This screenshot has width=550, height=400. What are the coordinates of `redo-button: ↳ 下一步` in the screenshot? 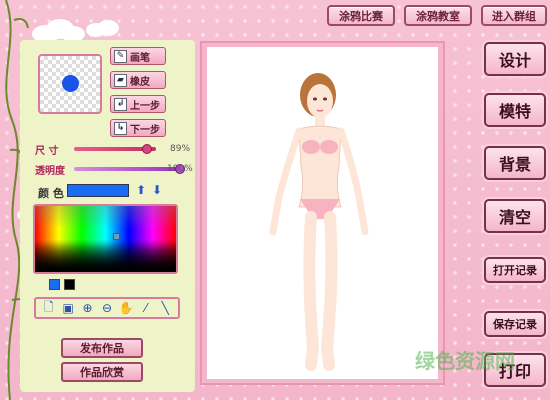 It's located at (138, 128).